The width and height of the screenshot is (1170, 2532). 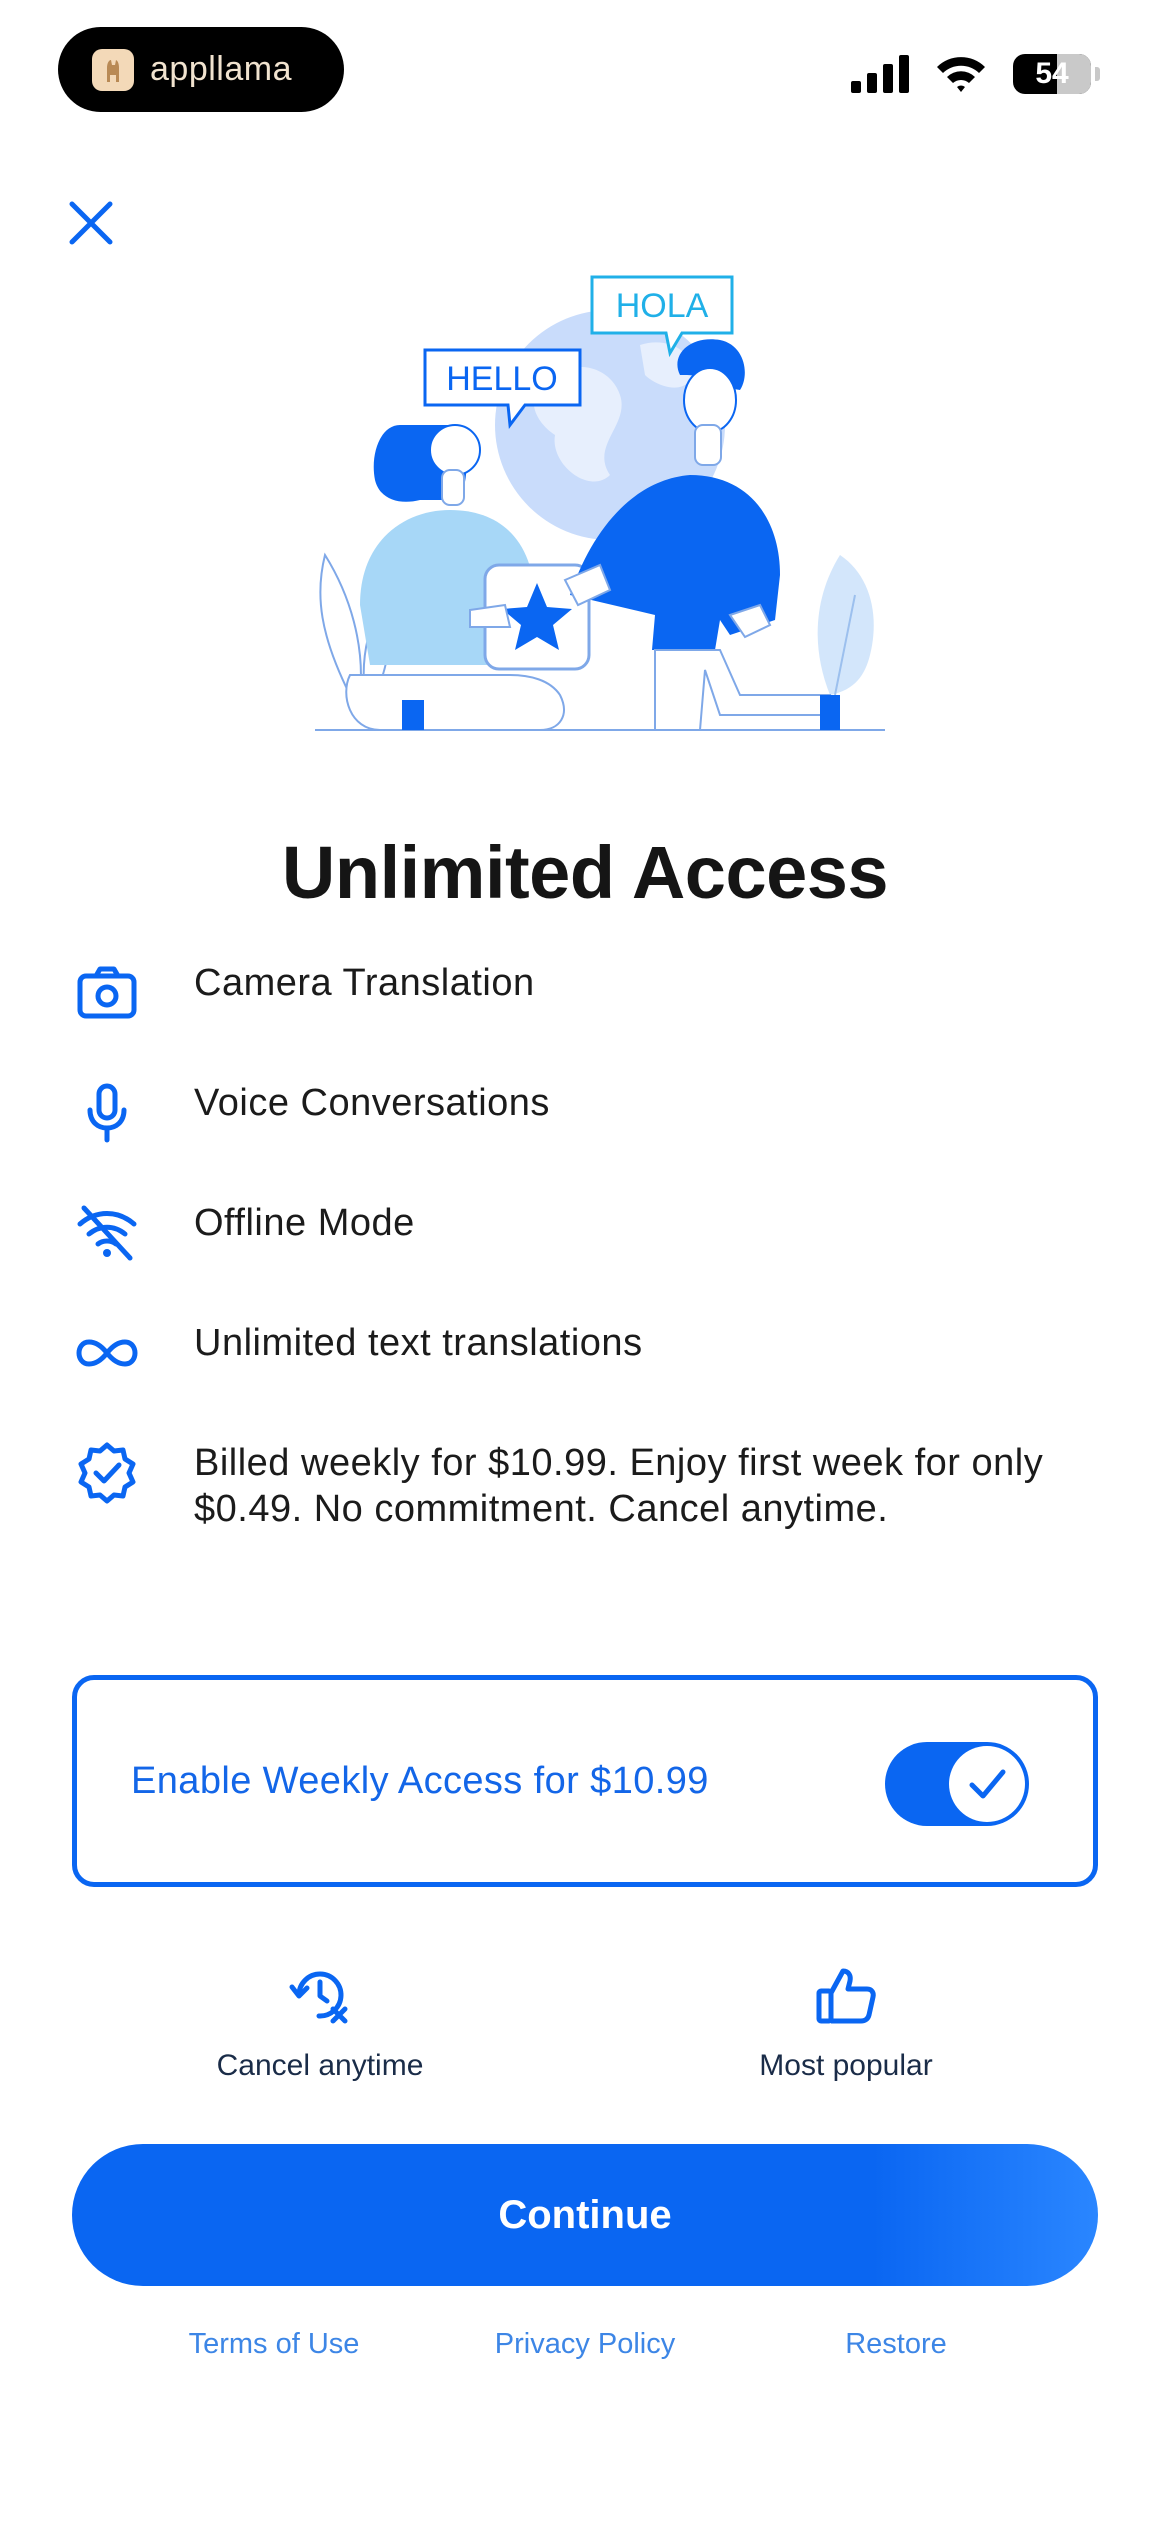 I want to click on terms-of-use-link: Terms of Use, so click(x=274, y=2344).